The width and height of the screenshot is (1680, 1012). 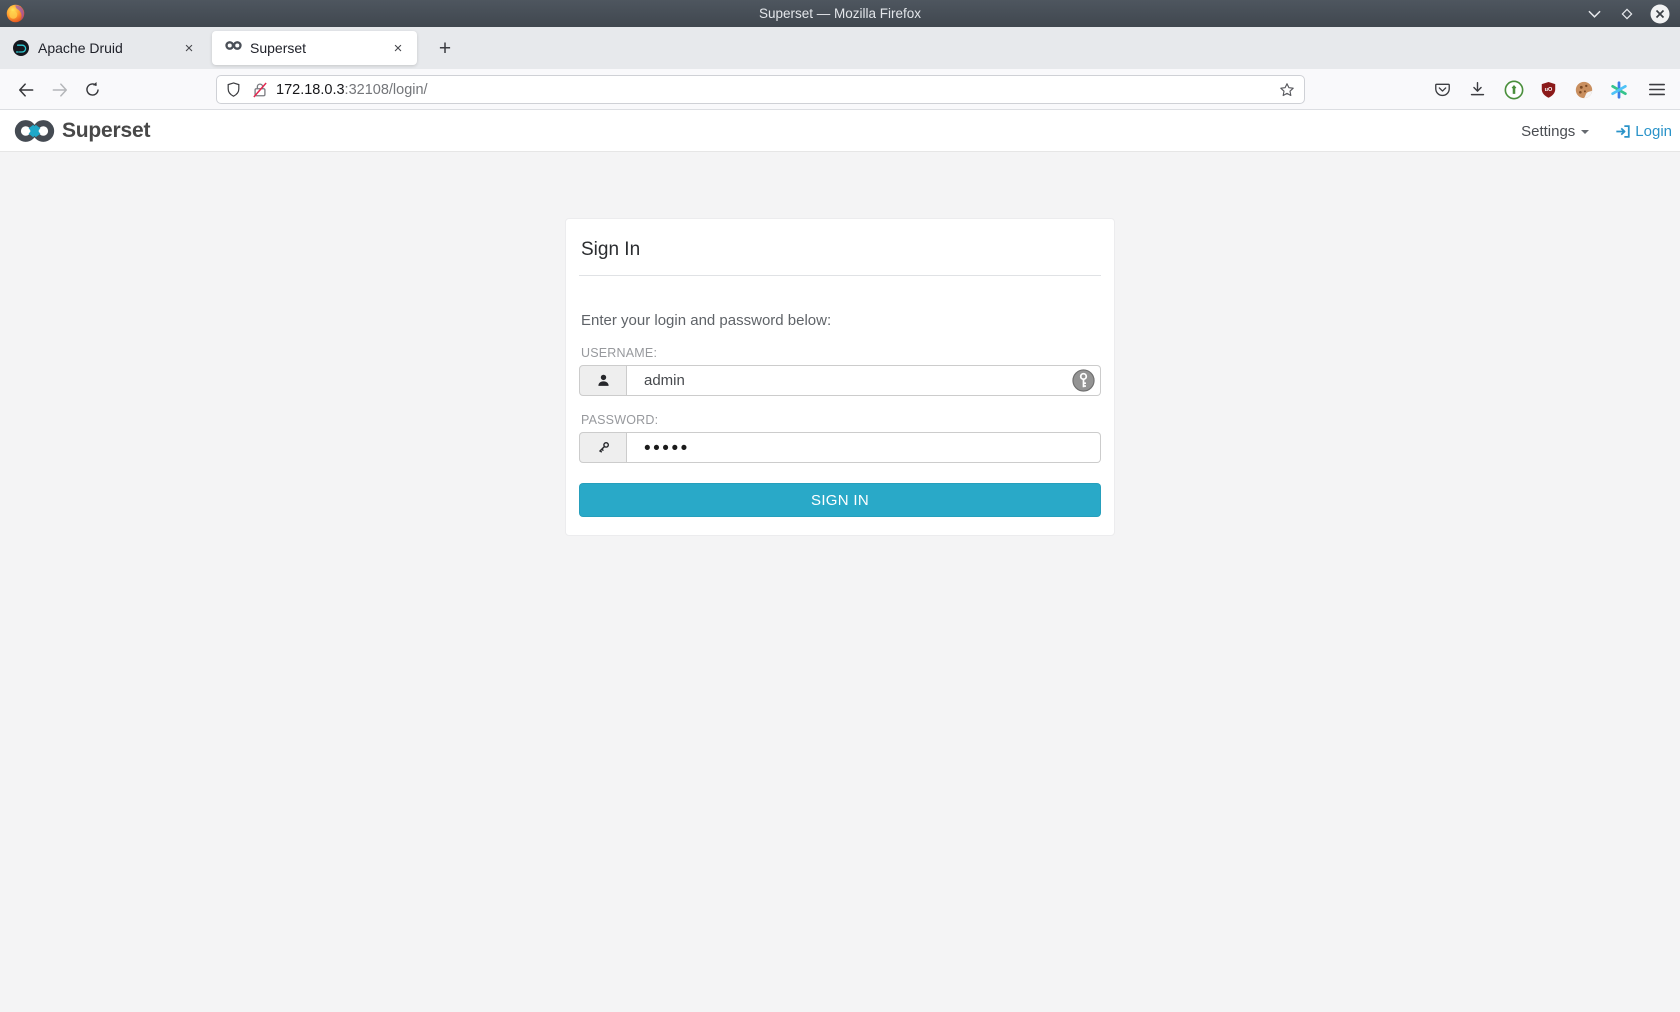 What do you see at coordinates (1585, 132) in the screenshot?
I see `caret-down-icon` at bounding box center [1585, 132].